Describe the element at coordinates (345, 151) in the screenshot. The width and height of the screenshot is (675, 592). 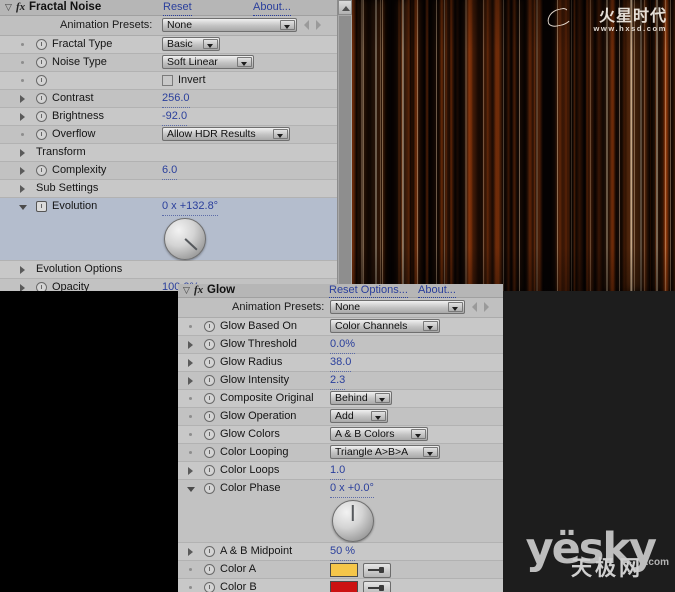
I see `scrollbar-thumb` at that location.